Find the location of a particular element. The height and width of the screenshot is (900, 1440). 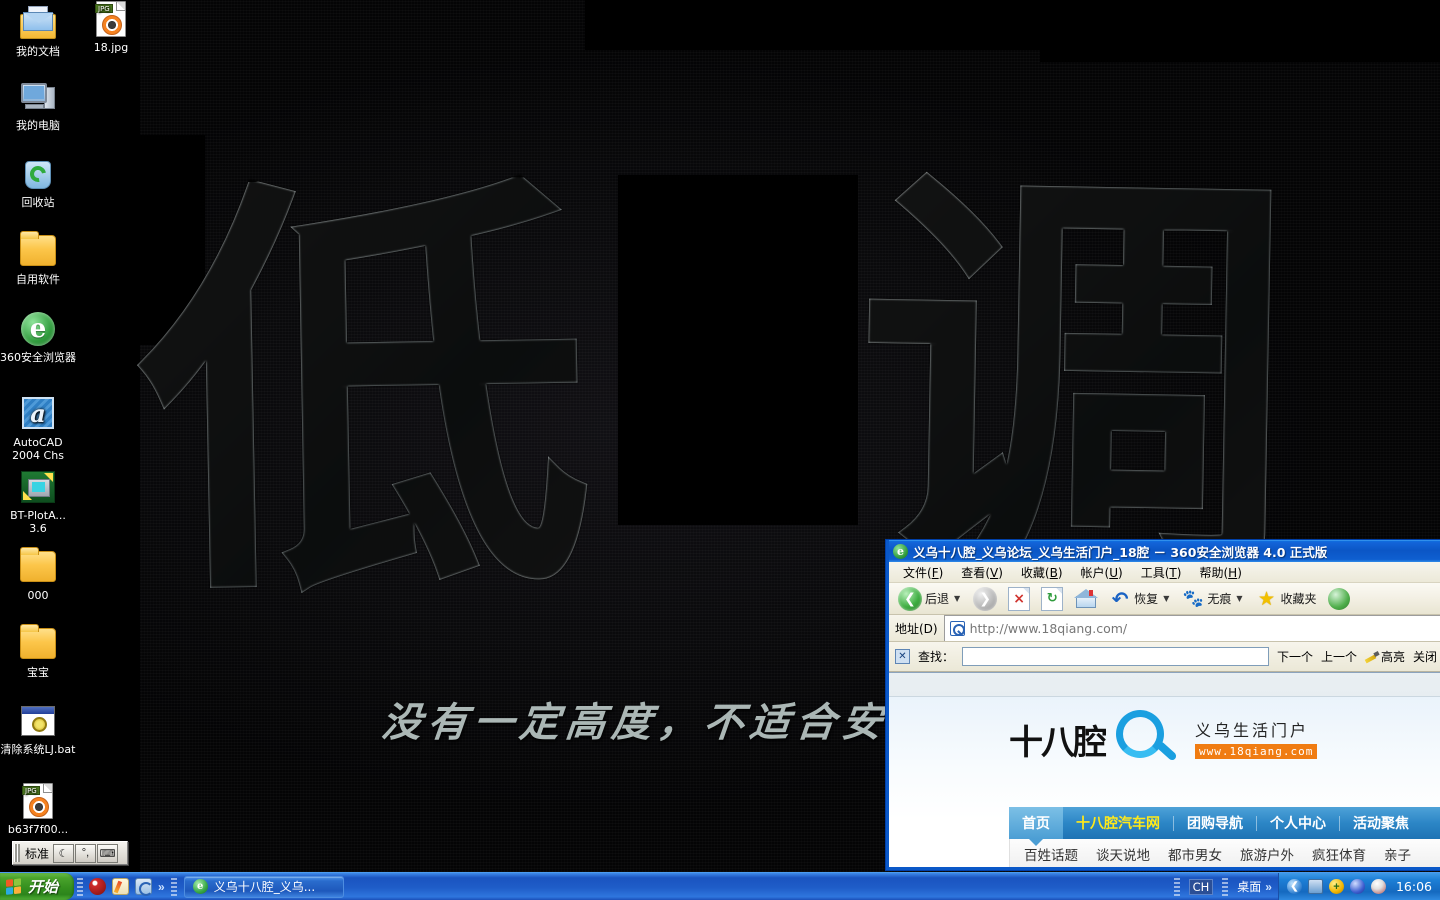

desktop-toolbar-more-icon: » is located at coordinates (1268, 887).